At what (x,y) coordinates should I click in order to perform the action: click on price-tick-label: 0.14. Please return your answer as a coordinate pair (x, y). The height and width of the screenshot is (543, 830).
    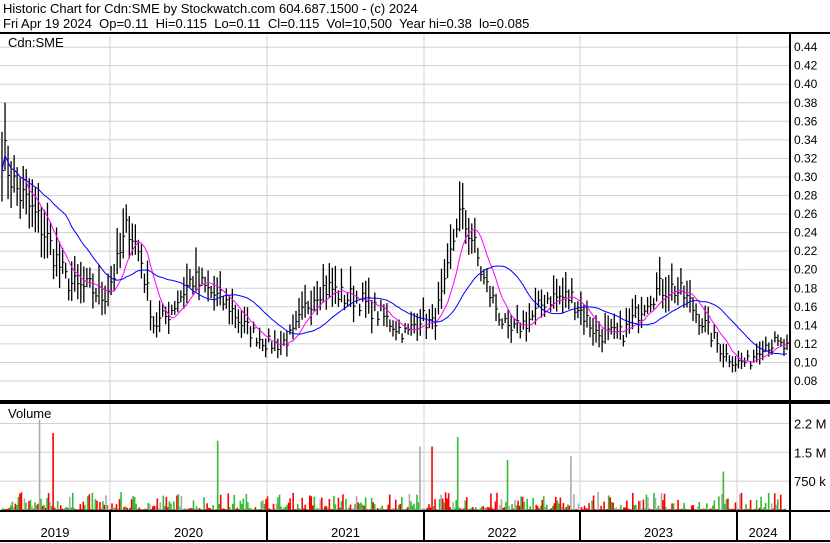
    Looking at the image, I should click on (806, 325).